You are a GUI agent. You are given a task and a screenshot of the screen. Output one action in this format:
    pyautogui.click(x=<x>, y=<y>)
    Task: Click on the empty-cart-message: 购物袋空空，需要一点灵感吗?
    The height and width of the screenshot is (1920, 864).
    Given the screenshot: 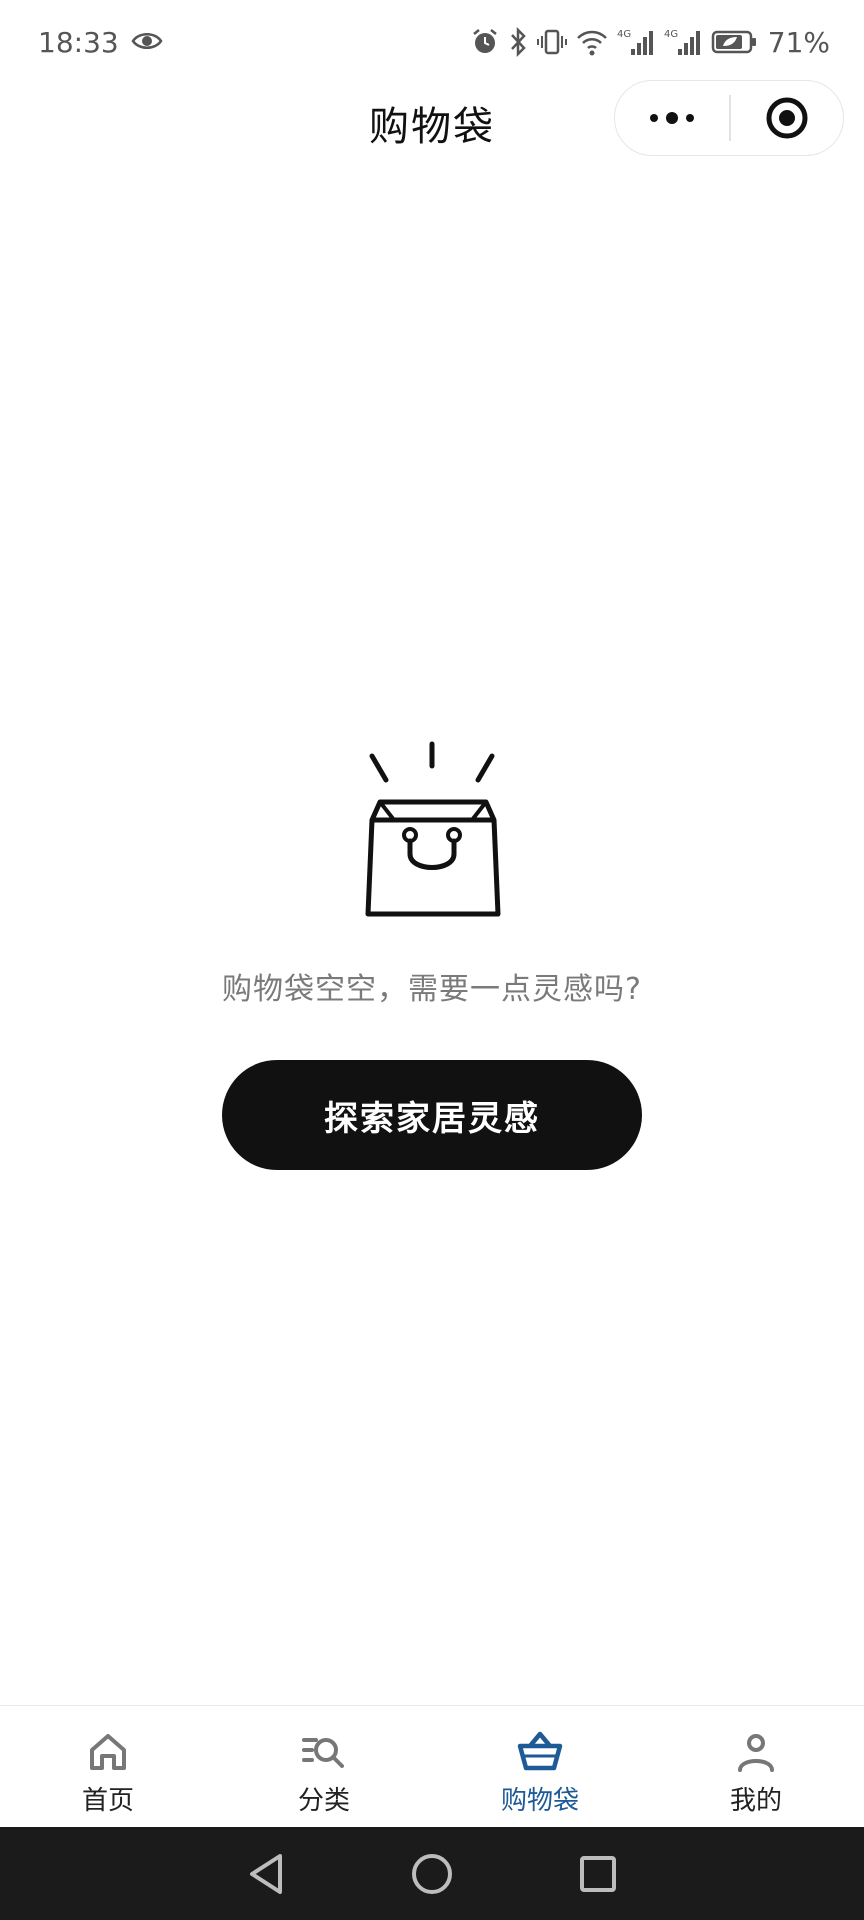 What is the action you would take?
    pyautogui.click(x=432, y=989)
    